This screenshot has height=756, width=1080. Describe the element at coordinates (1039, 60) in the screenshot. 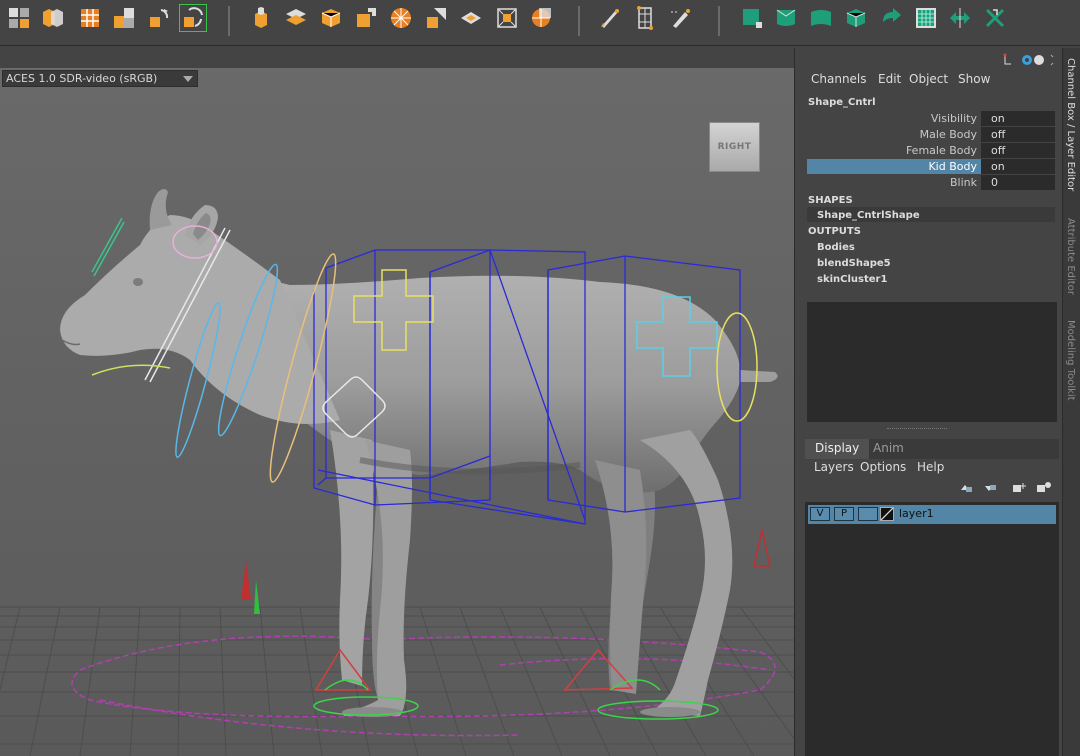

I see `help-icon` at that location.